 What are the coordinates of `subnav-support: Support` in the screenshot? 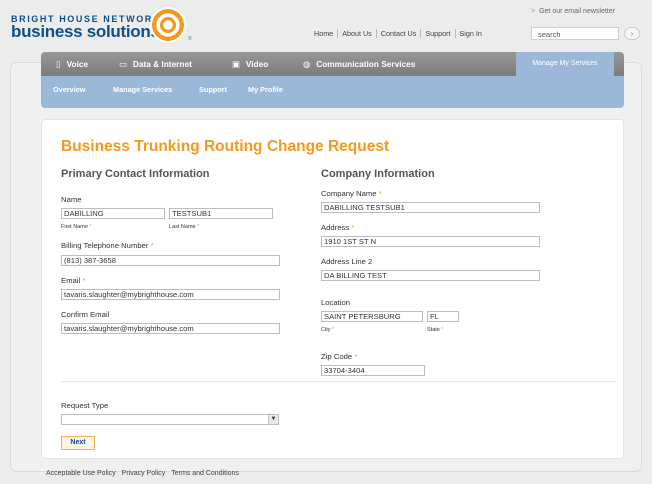 It's located at (213, 89).